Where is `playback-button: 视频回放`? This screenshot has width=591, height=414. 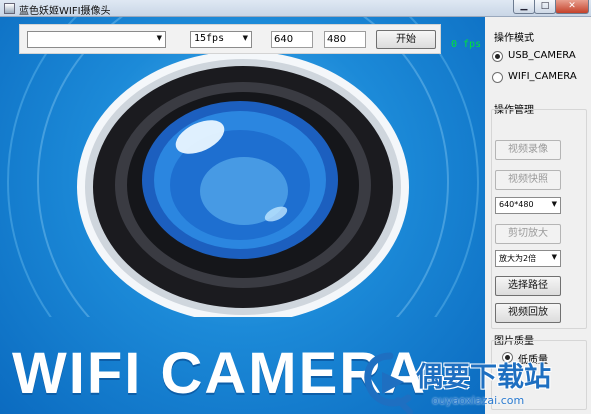
playback-button: 视频回放 is located at coordinates (528, 313).